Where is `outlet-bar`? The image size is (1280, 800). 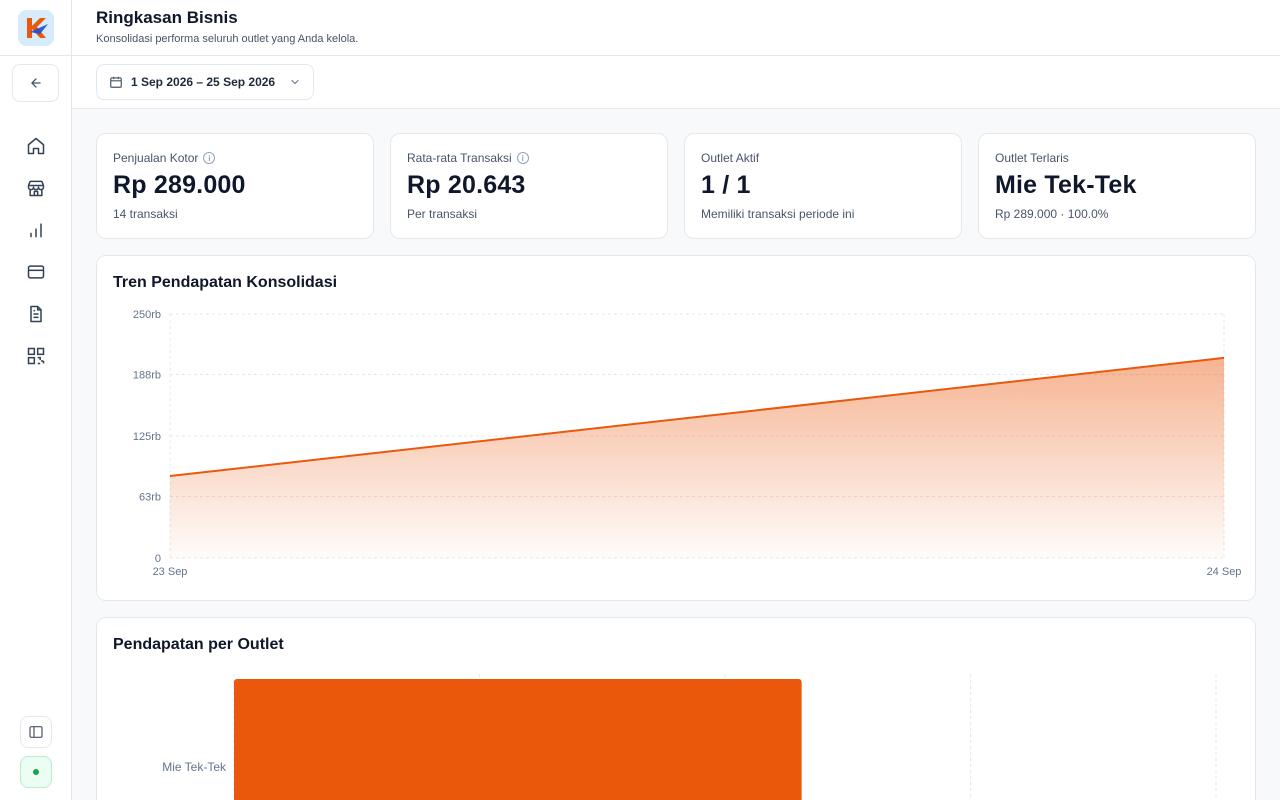 outlet-bar is located at coordinates (518, 739).